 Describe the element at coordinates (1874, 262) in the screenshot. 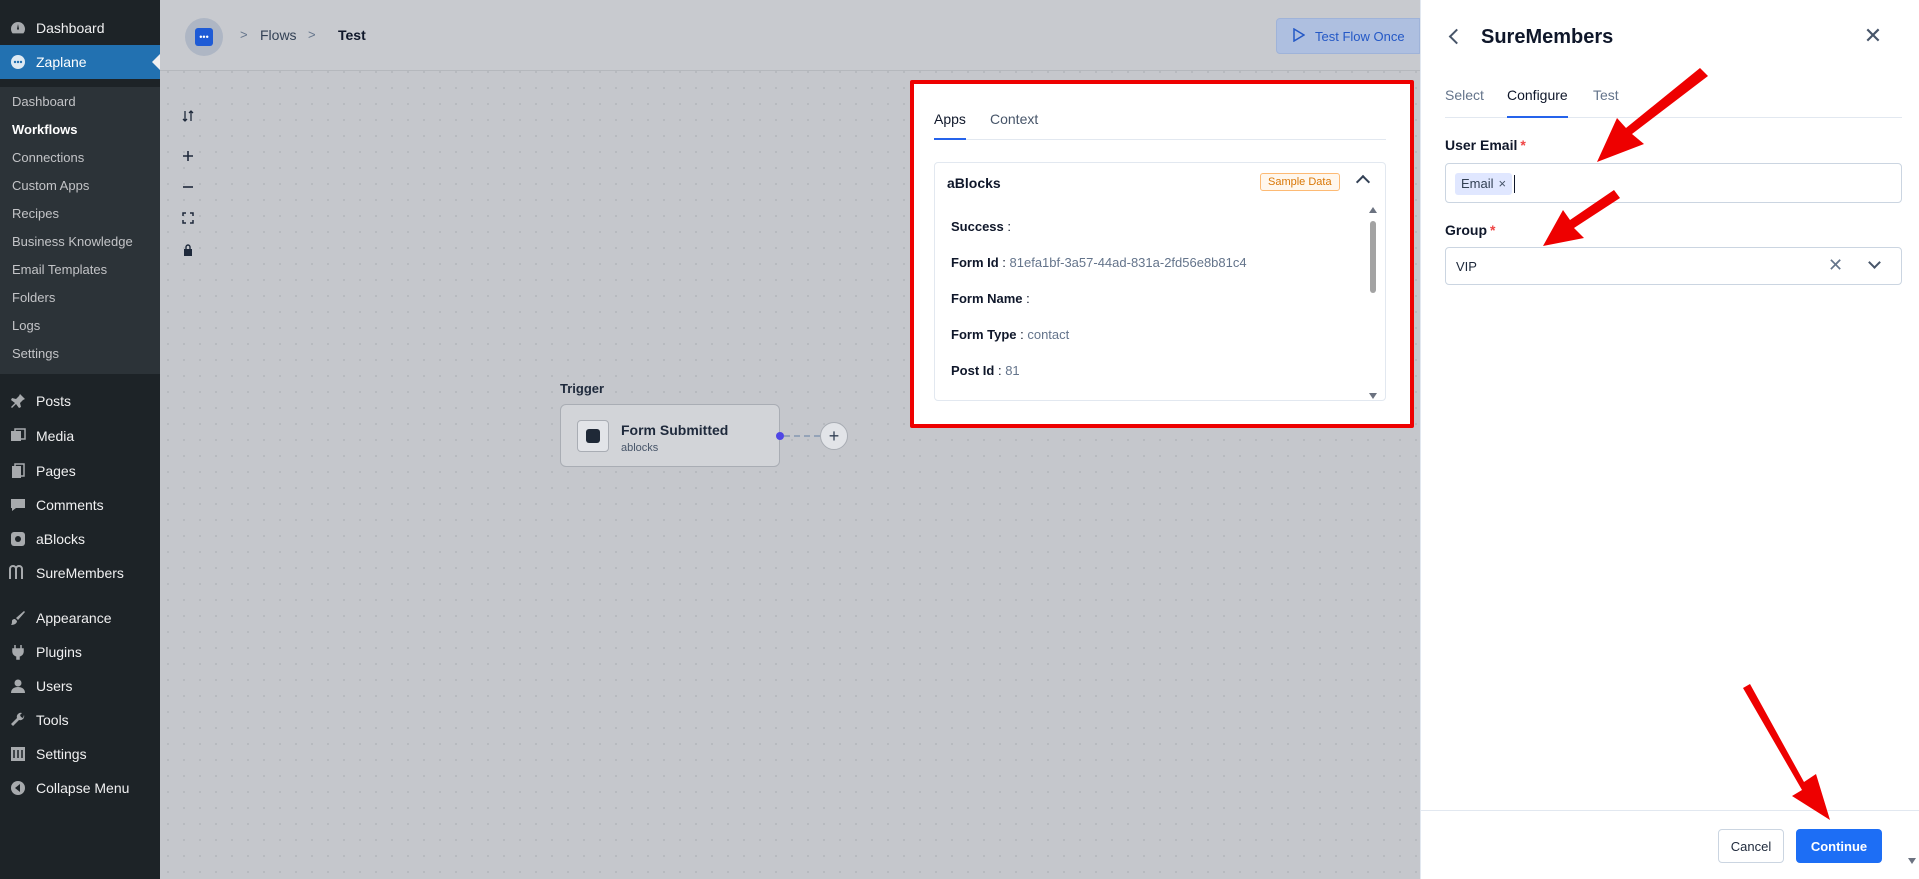

I see `chevron-down-icon` at that location.